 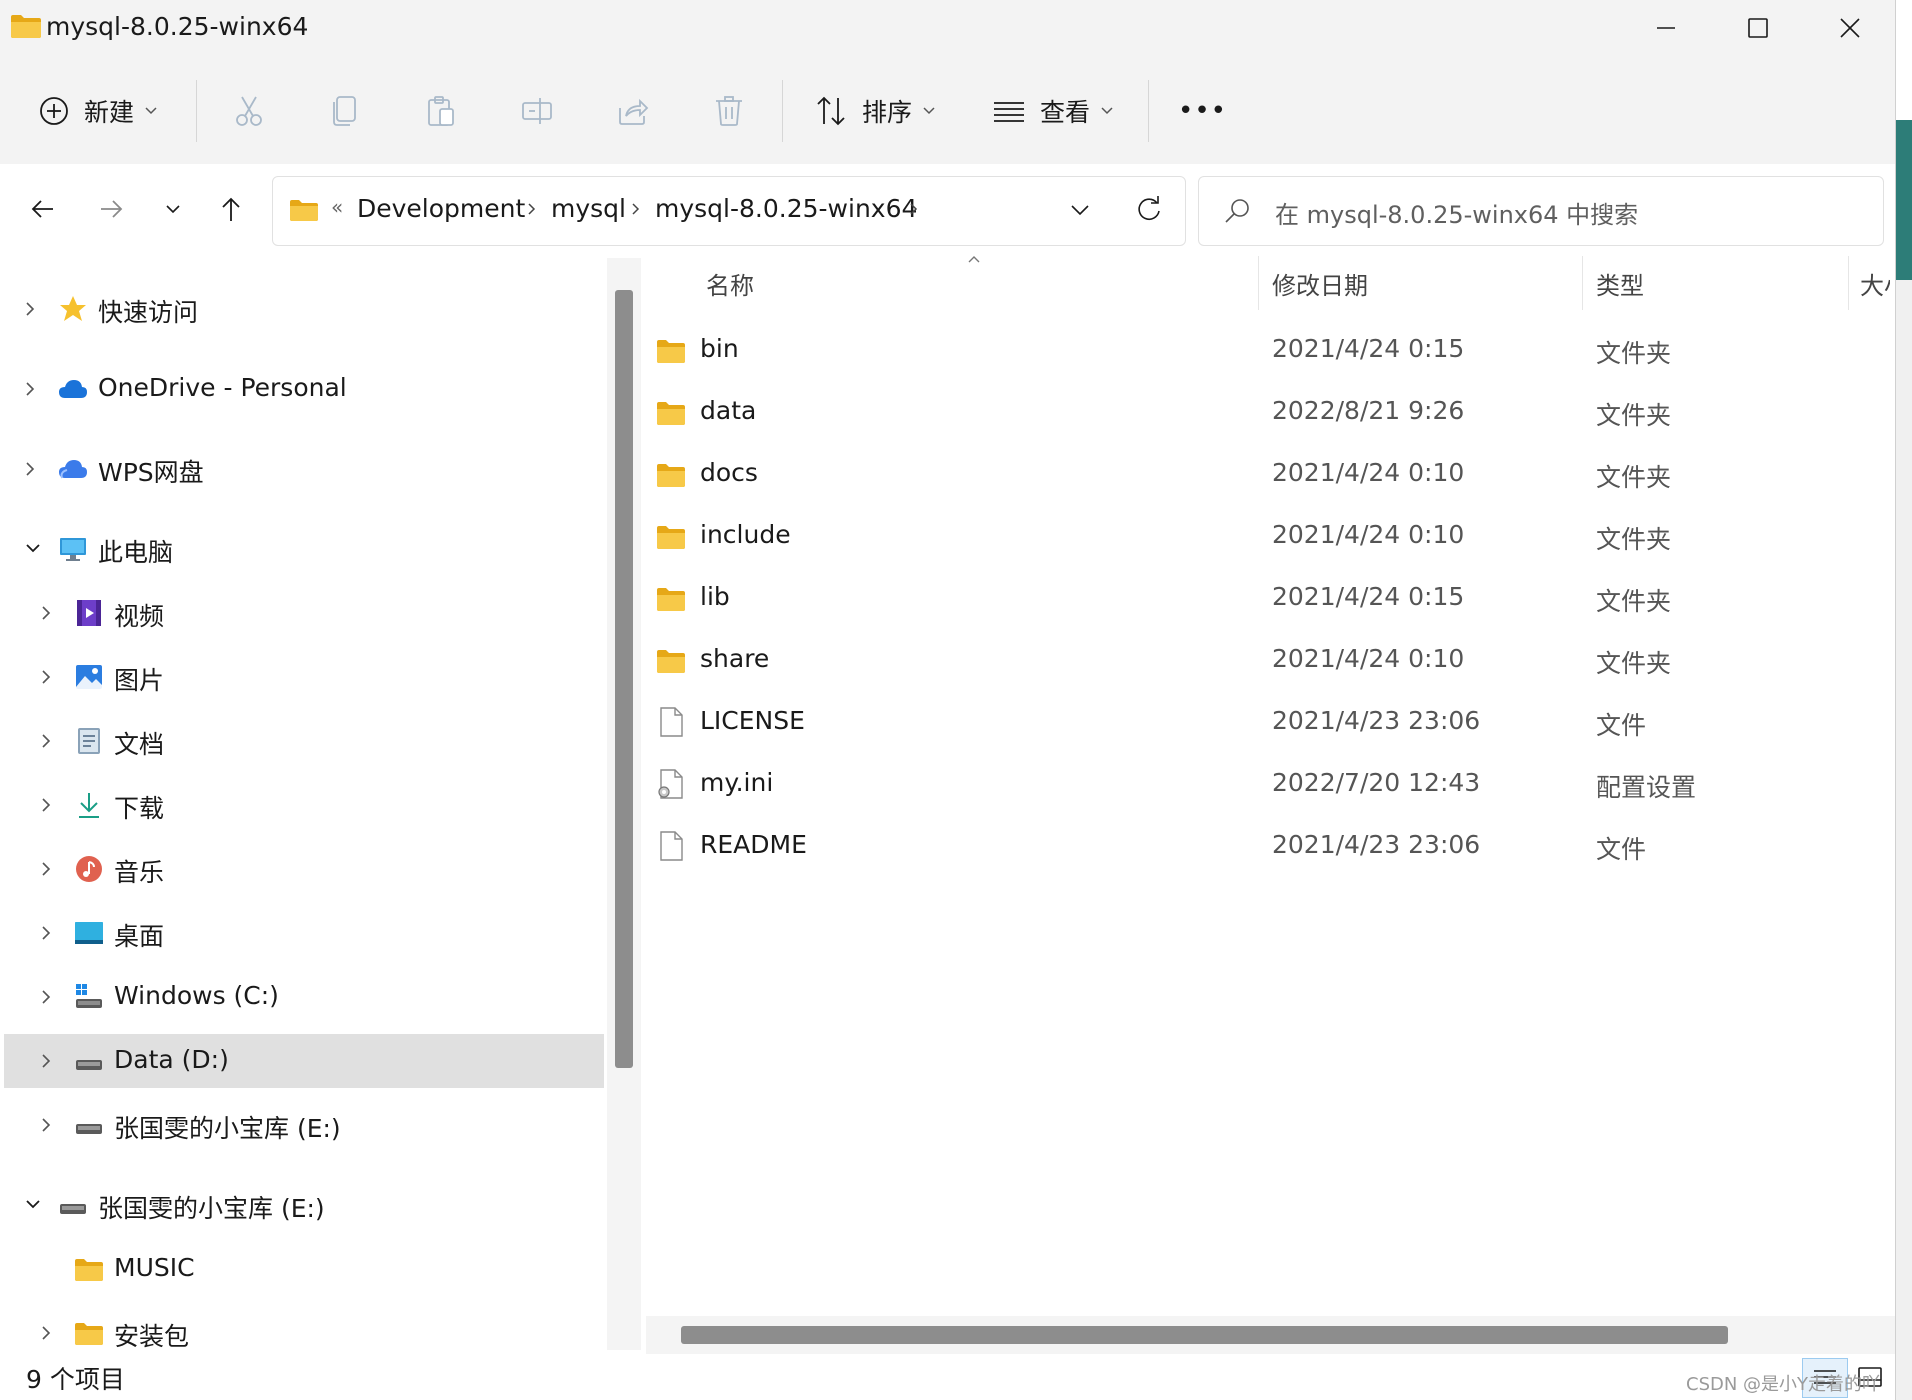 What do you see at coordinates (304, 1061) in the screenshot?
I see `sidebar-item-drive-d: Data (D:)` at bounding box center [304, 1061].